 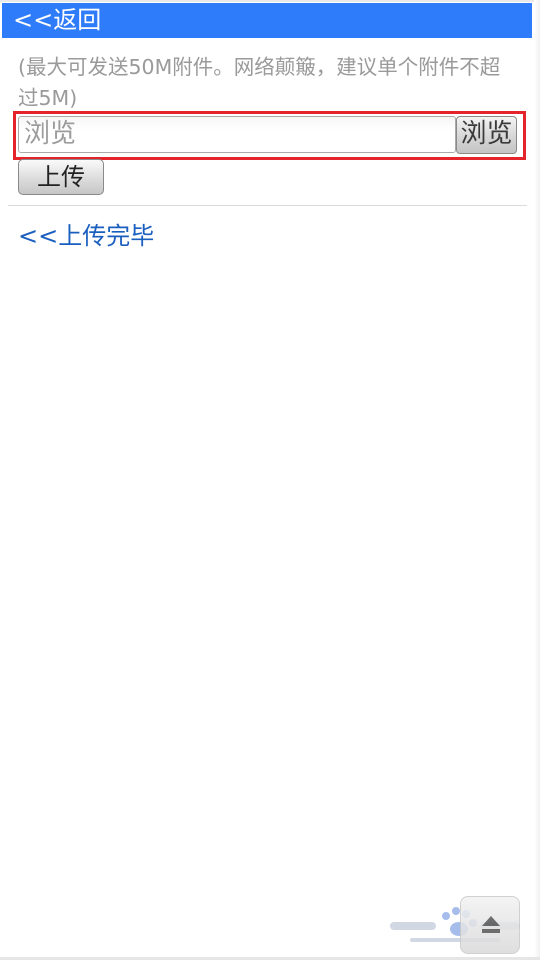 I want to click on file-path-input: 浏览, so click(x=237, y=134).